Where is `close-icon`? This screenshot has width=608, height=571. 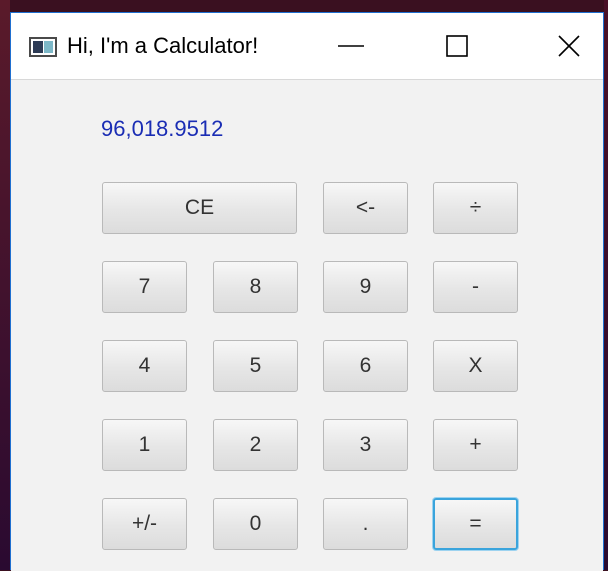
close-icon is located at coordinates (569, 46).